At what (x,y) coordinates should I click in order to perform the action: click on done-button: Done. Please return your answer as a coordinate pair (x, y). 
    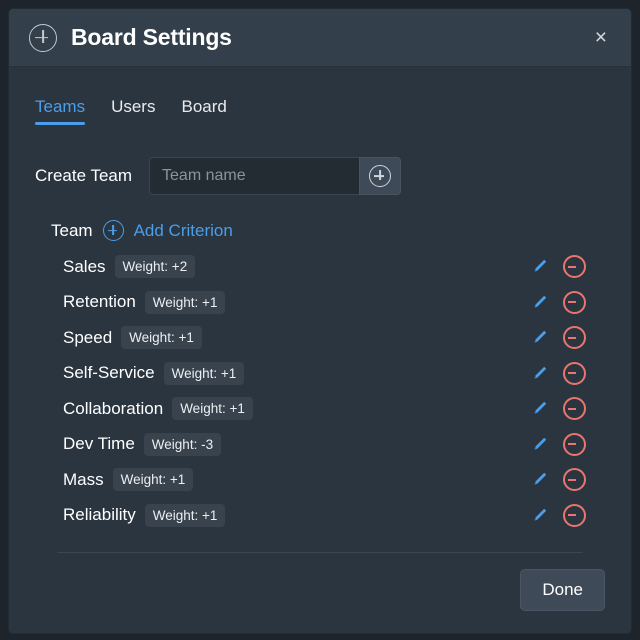
    Looking at the image, I should click on (562, 590).